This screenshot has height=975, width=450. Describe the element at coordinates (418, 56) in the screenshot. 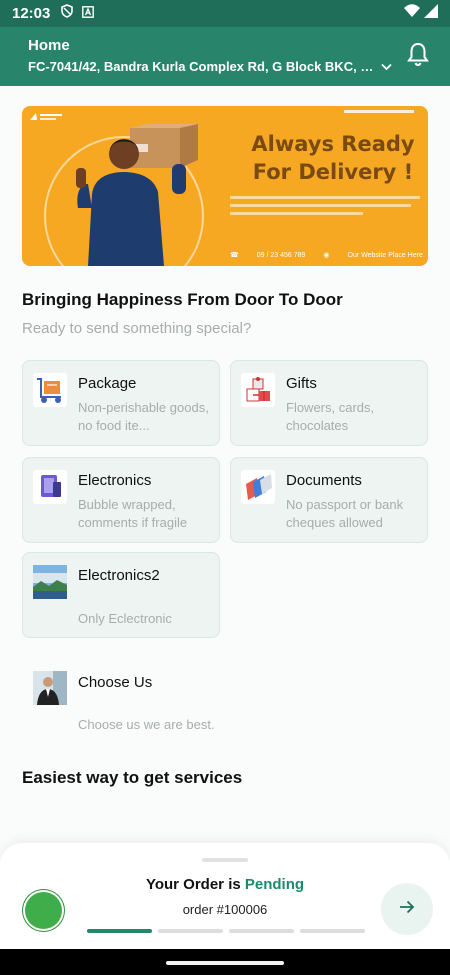

I see `notification-bell-icon` at that location.